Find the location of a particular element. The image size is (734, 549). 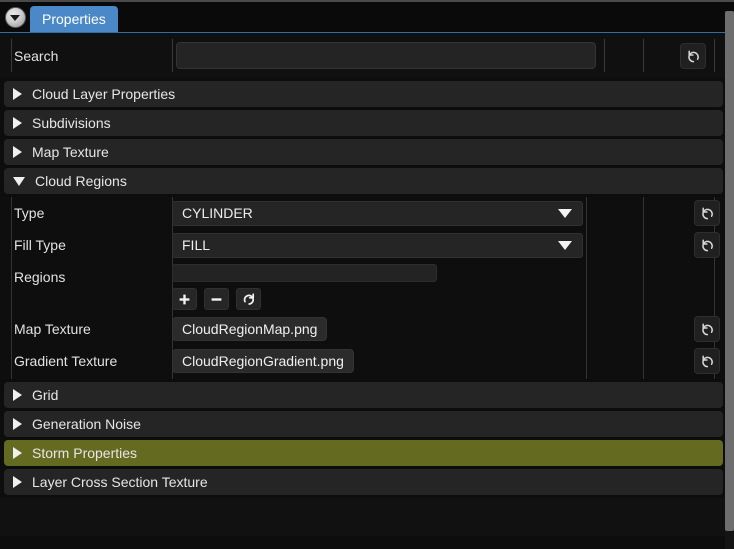

fill-type-dropdown: FILL is located at coordinates (377, 245).